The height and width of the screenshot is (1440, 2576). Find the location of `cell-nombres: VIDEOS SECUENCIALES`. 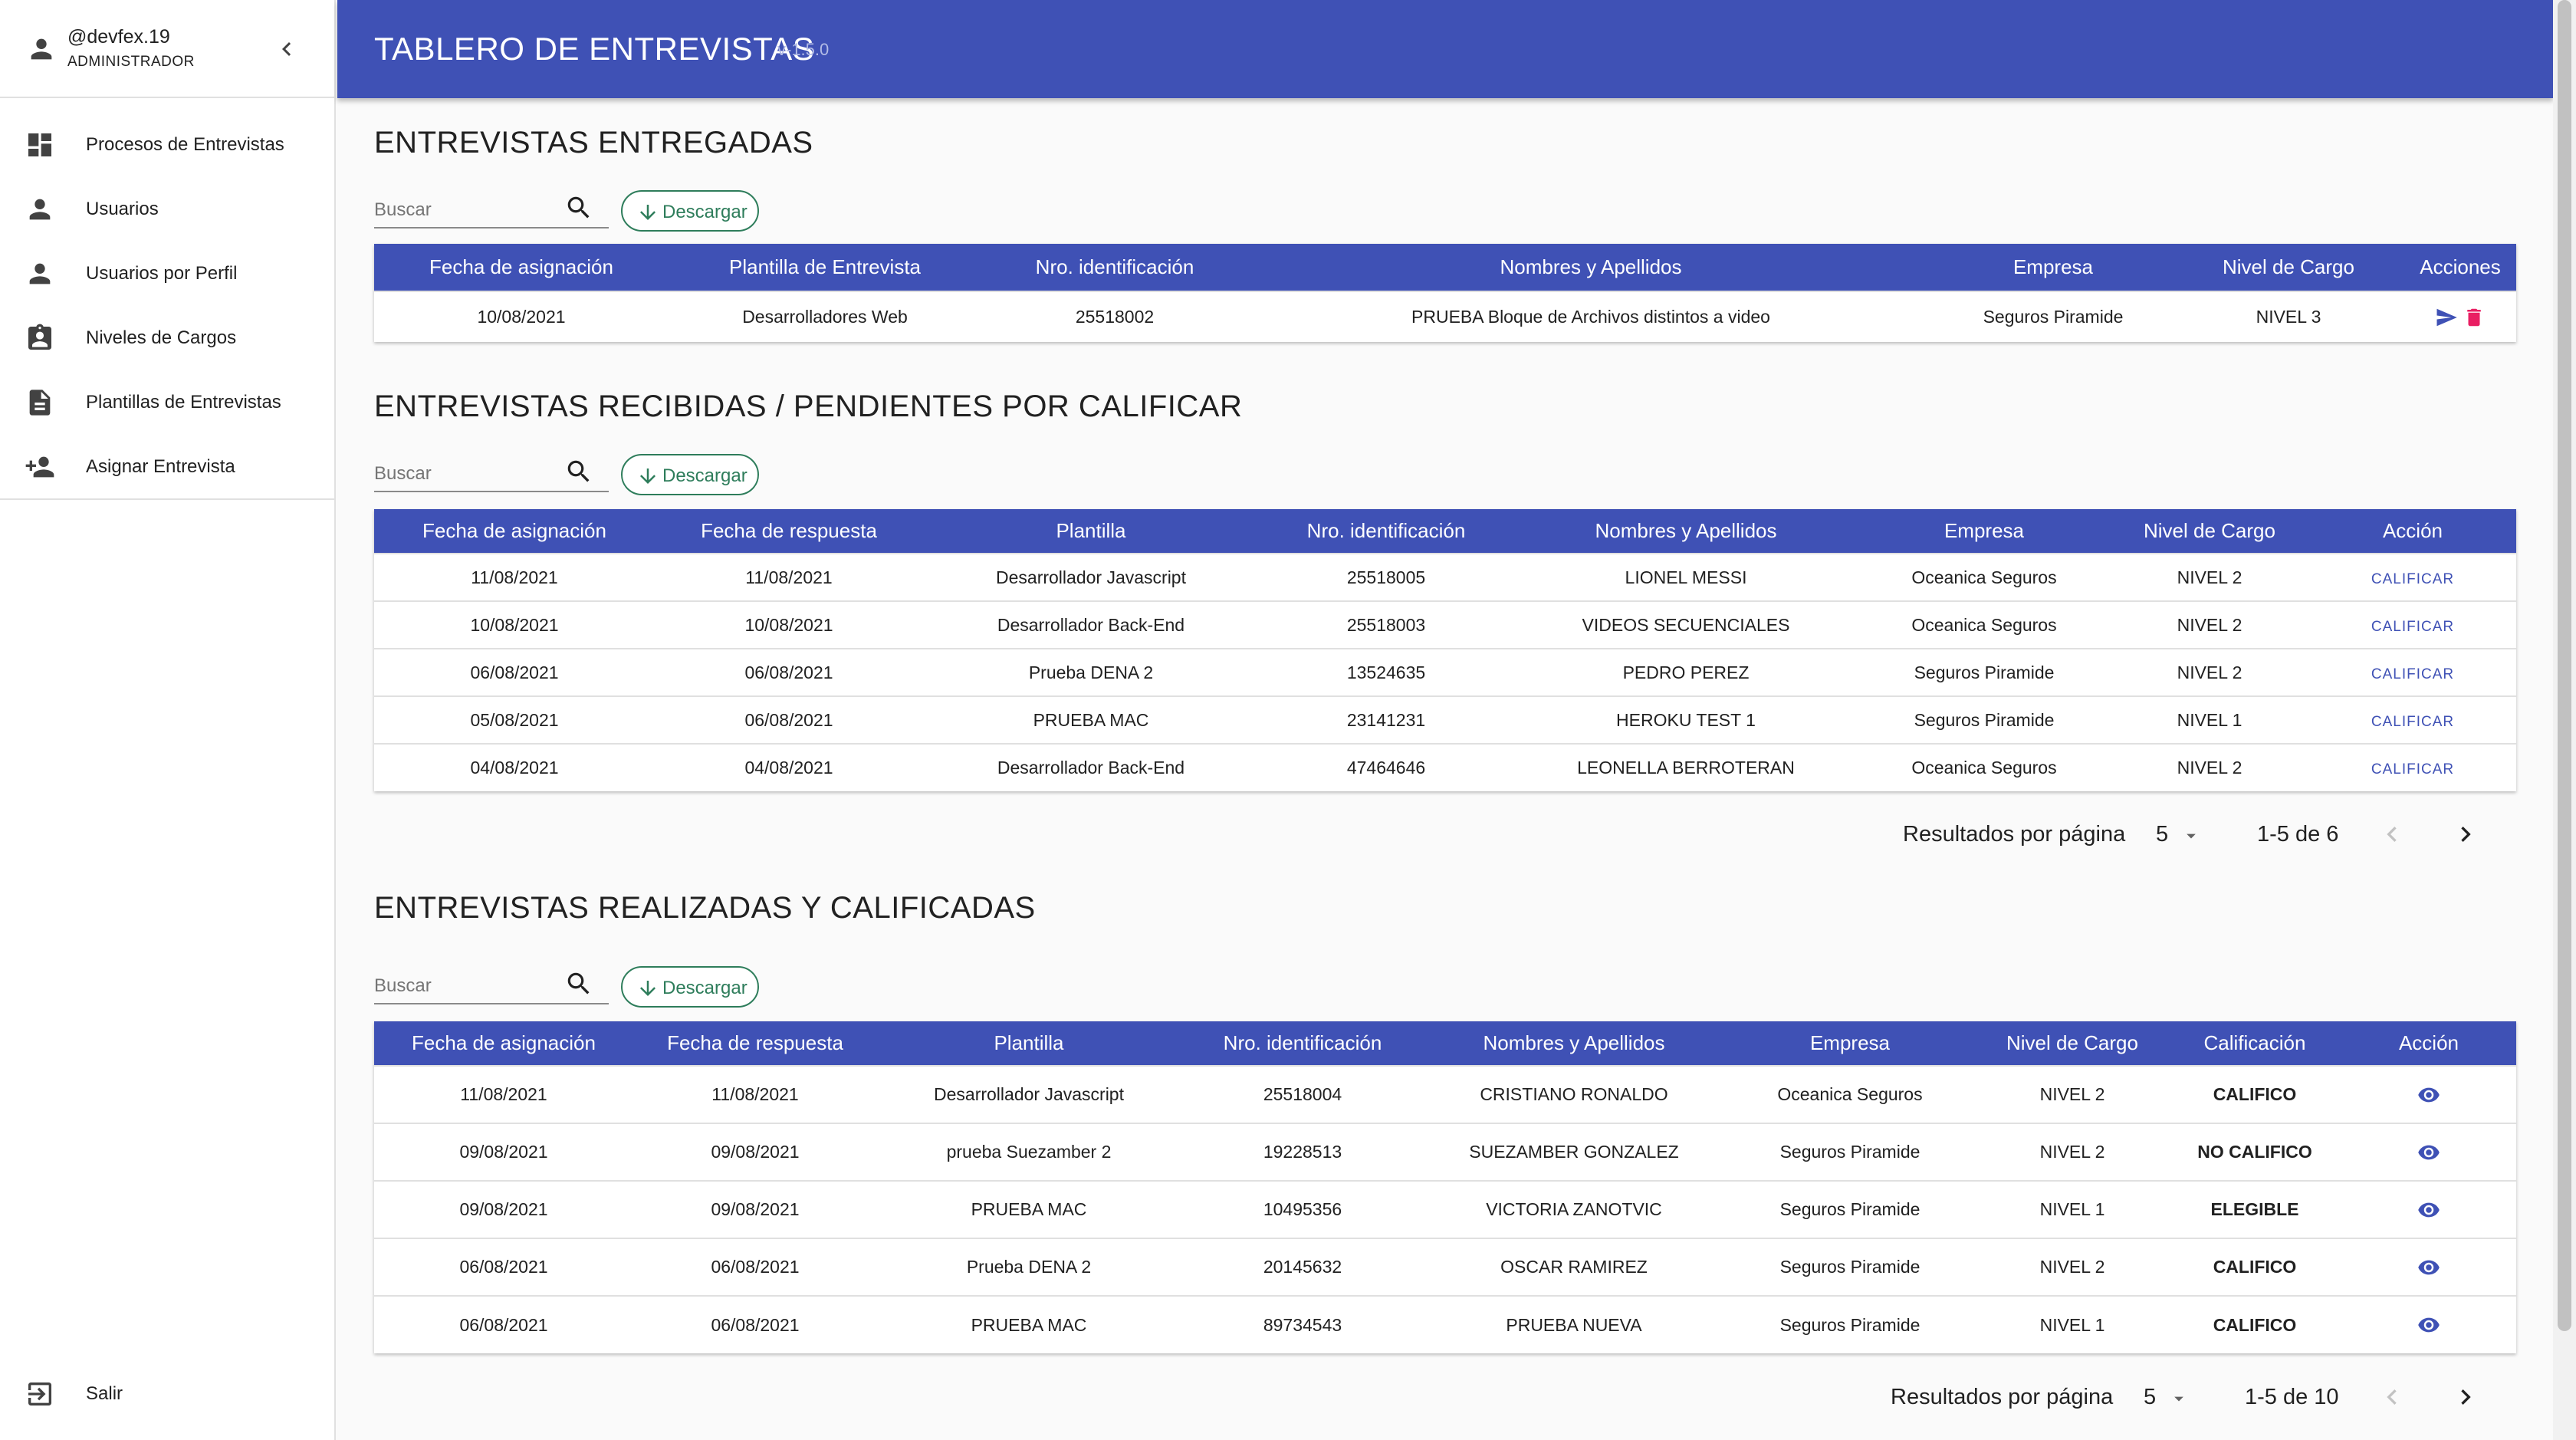

cell-nombres: VIDEOS SECUENCIALES is located at coordinates (1686, 624).